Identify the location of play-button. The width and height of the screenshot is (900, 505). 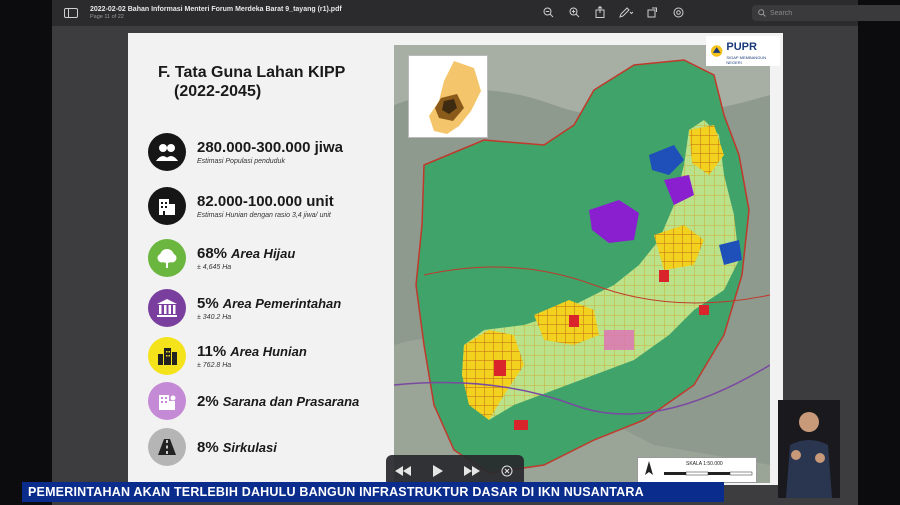
(438, 471).